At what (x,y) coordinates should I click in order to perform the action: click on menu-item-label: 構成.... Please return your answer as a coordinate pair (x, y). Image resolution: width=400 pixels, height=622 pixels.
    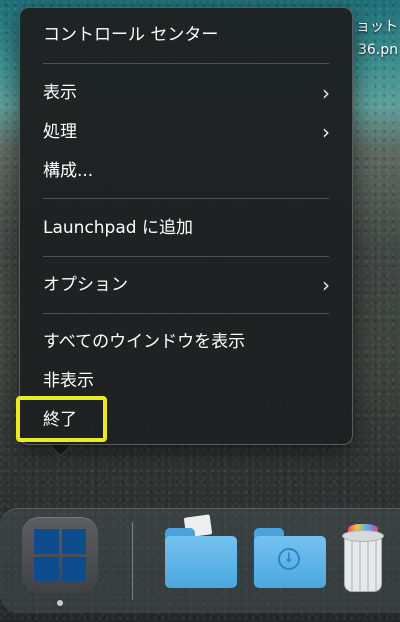
    Looking at the image, I should click on (68, 171).